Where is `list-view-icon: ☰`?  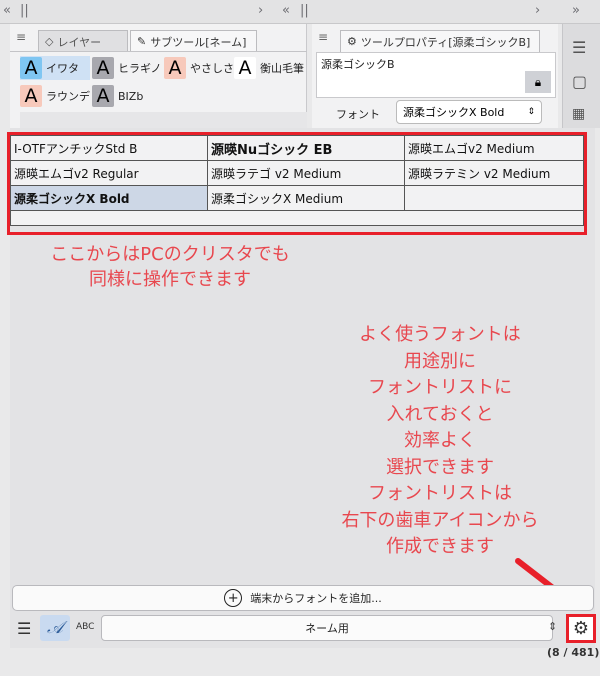 list-view-icon: ☰ is located at coordinates (24, 628).